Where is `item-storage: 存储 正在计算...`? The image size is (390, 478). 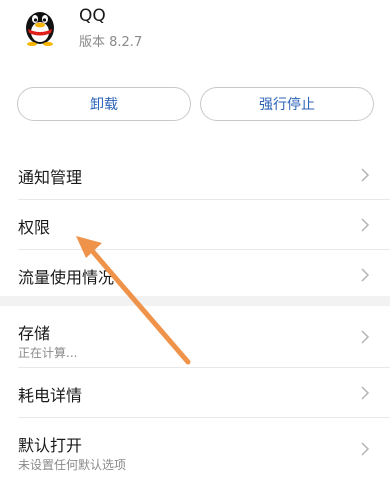
item-storage: 存储 正在计算... is located at coordinates (195, 337).